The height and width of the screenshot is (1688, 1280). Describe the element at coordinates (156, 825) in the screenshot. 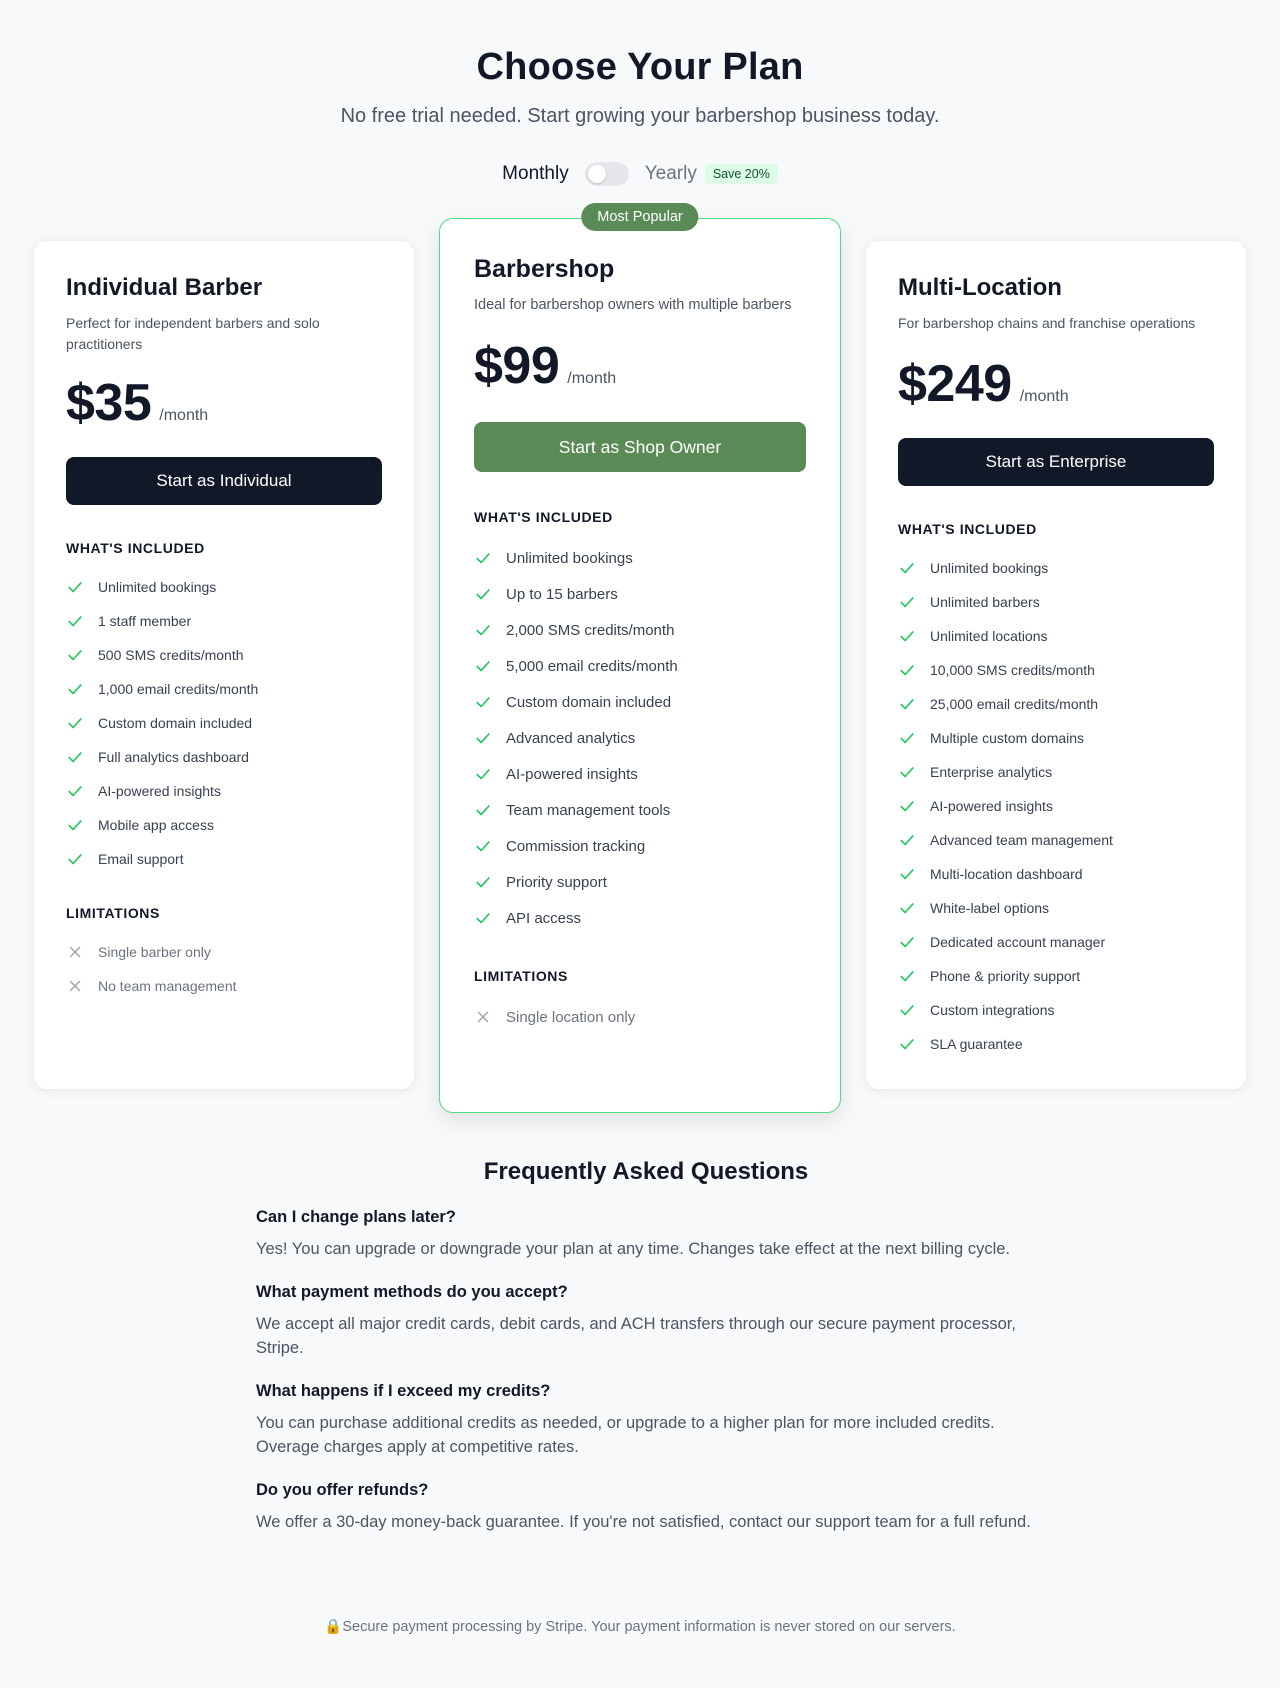

I see `feature-text: Mobile app access` at that location.